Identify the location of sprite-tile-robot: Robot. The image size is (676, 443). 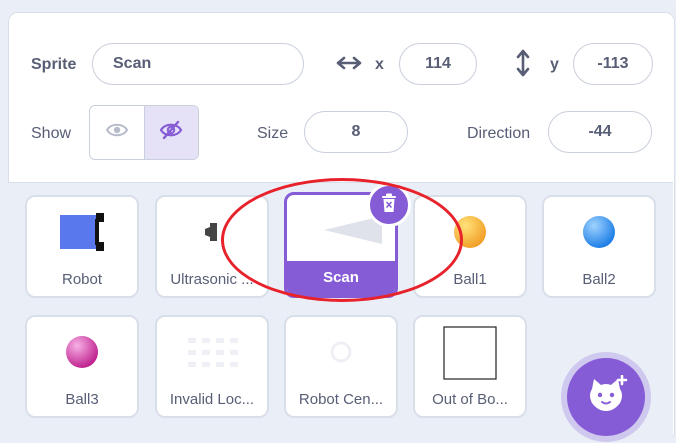
(82, 246).